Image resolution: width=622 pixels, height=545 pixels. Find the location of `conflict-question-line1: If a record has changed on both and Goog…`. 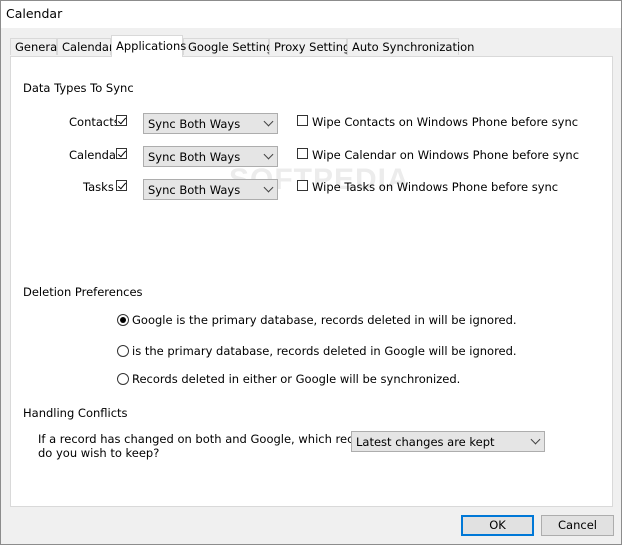

conflict-question-line1: If a record has changed on both and Goog… is located at coordinates (205, 439).